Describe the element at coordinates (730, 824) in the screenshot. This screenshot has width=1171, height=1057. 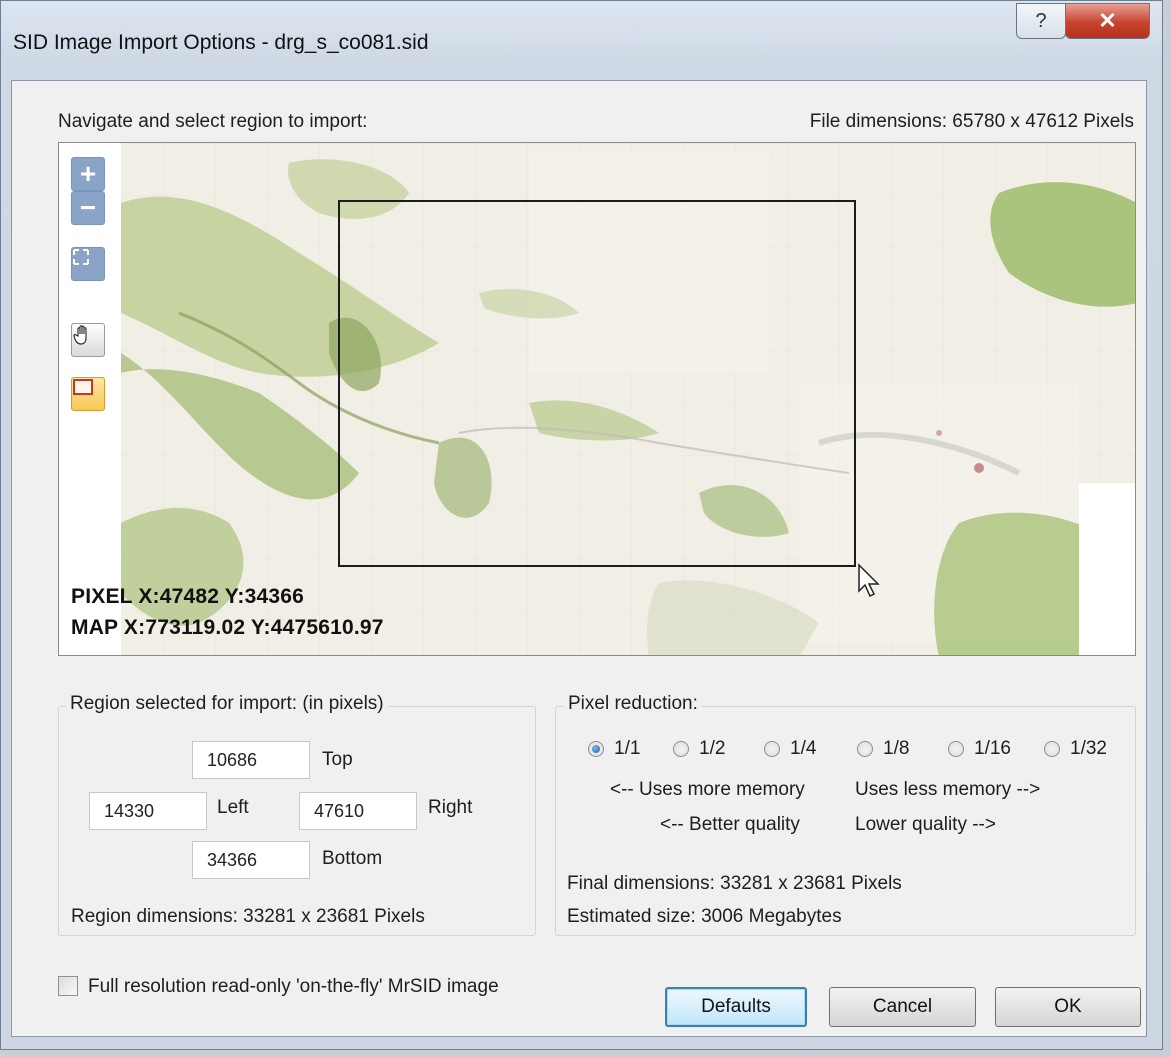
I see `better-quality-hint: <-- Better quality` at that location.